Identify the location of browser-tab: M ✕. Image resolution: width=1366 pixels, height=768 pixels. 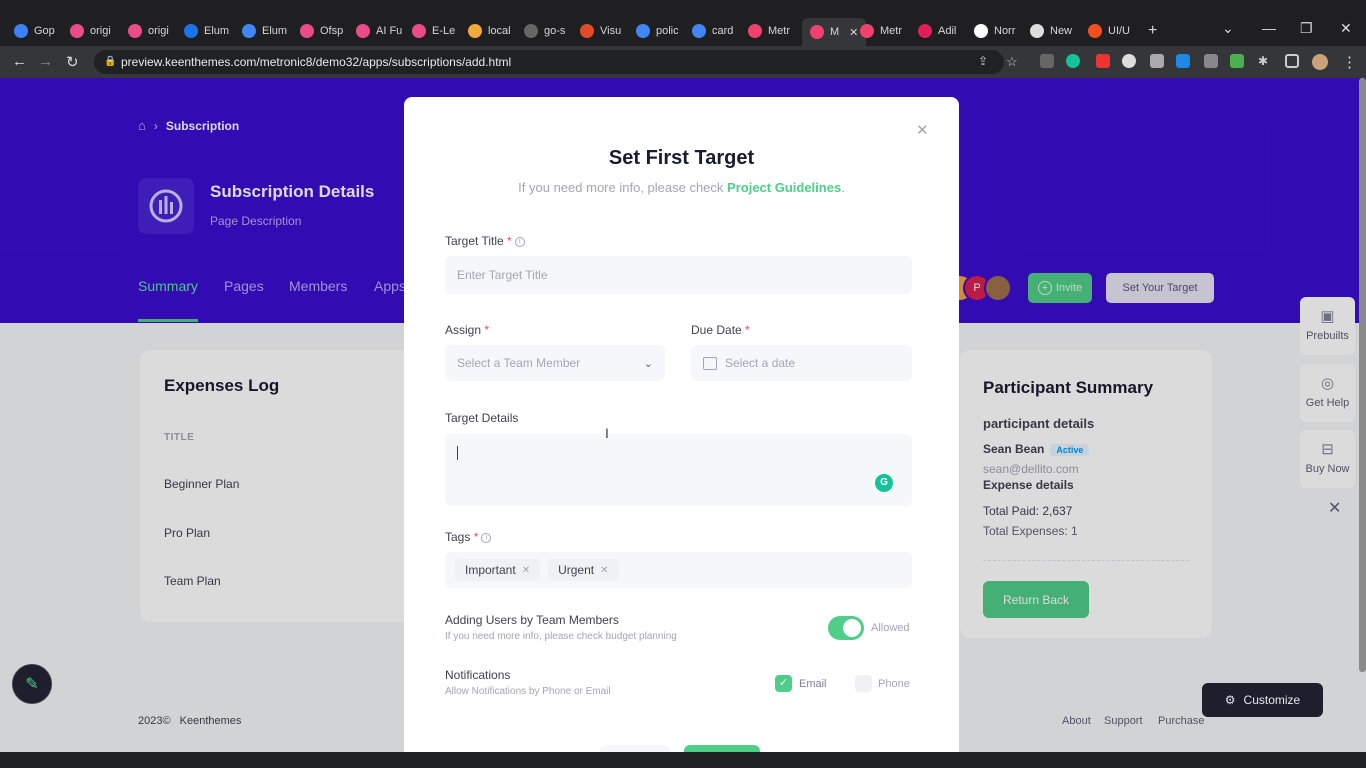
(834, 32).